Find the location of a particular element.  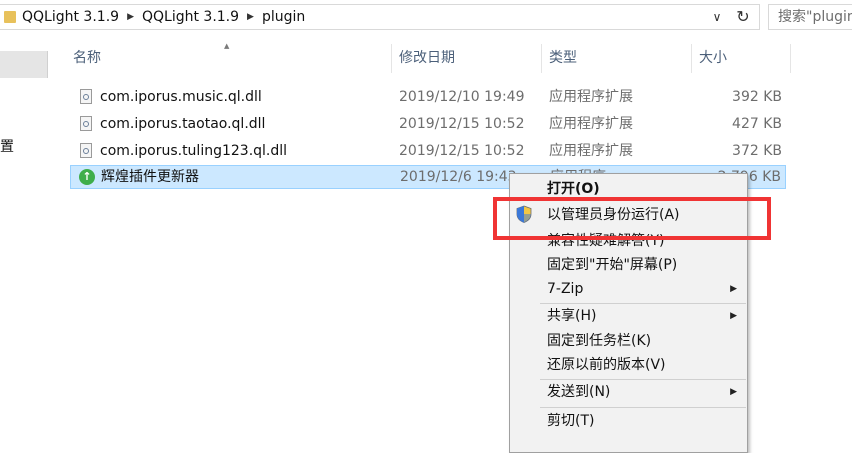

sort-ascending-icon: ▲ is located at coordinates (227, 46).